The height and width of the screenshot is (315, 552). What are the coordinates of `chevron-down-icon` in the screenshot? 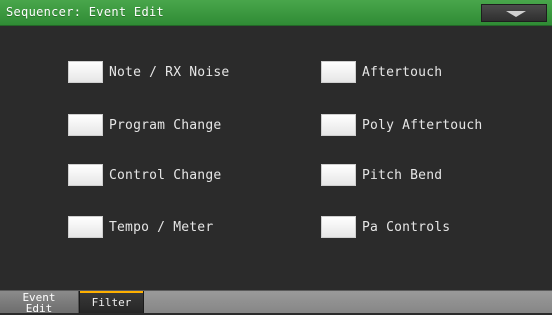 It's located at (516, 14).